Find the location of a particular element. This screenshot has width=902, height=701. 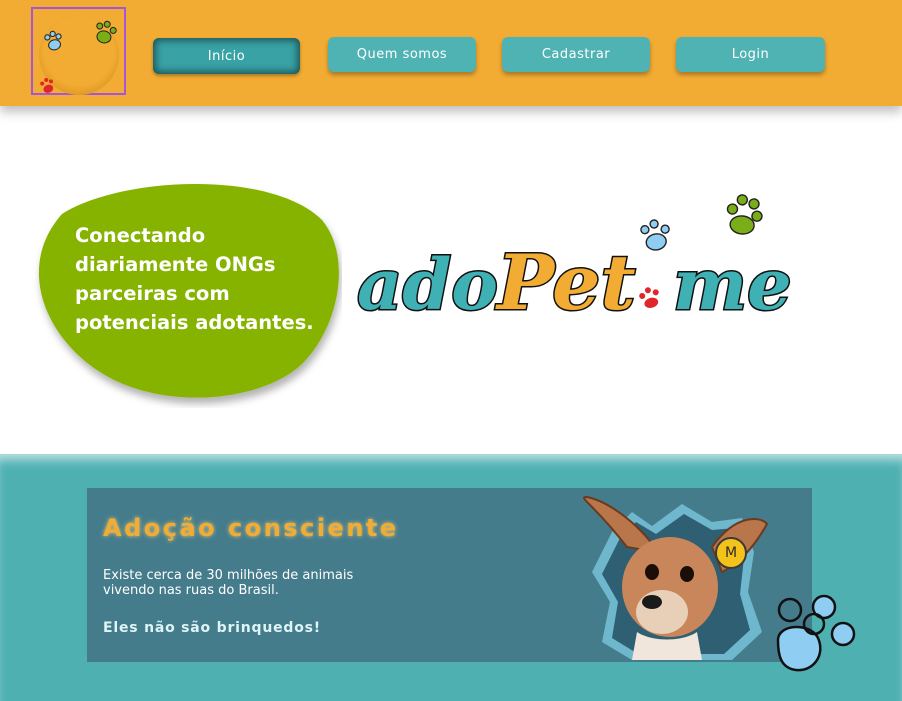

logo is located at coordinates (78, 51).